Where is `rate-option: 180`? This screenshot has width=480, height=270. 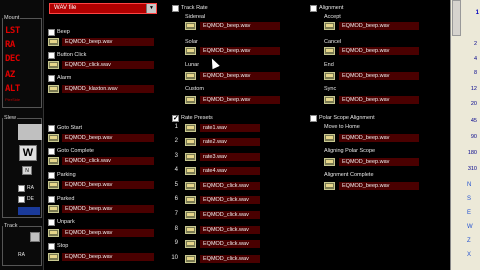 rate-option: 180 is located at coordinates (464, 153).